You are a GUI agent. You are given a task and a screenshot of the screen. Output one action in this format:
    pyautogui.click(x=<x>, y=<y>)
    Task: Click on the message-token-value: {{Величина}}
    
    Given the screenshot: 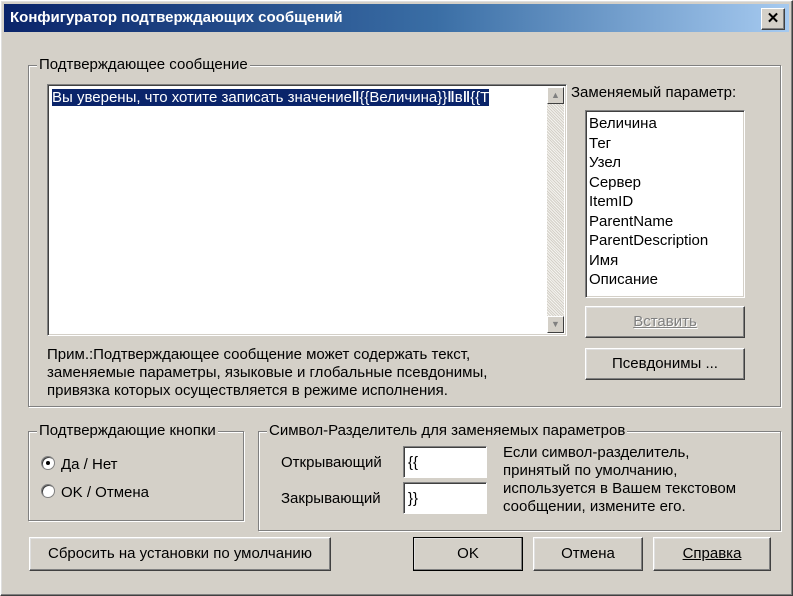 What is the action you would take?
    pyautogui.click(x=403, y=97)
    